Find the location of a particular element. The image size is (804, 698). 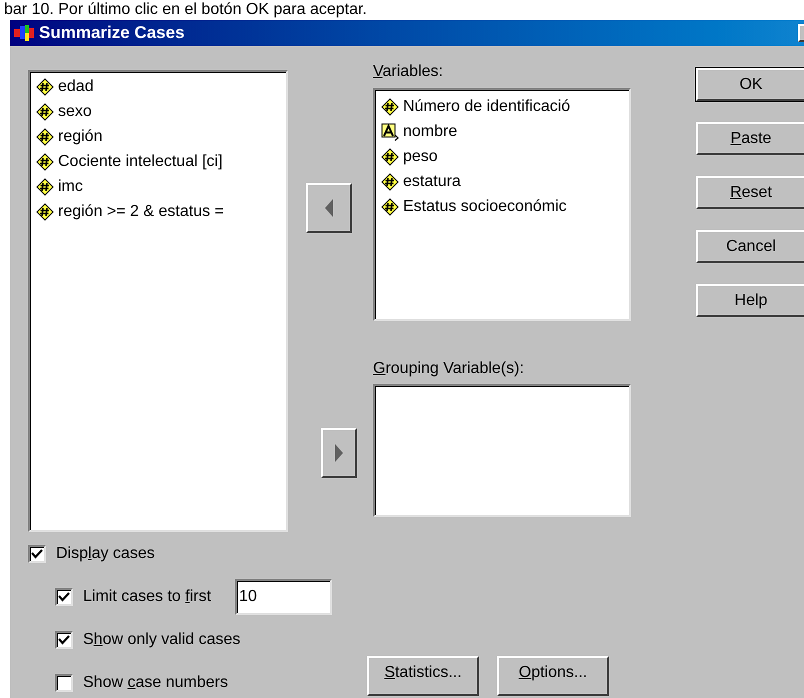

variable-name: Cociente intelectual [ci] is located at coordinates (140, 162).